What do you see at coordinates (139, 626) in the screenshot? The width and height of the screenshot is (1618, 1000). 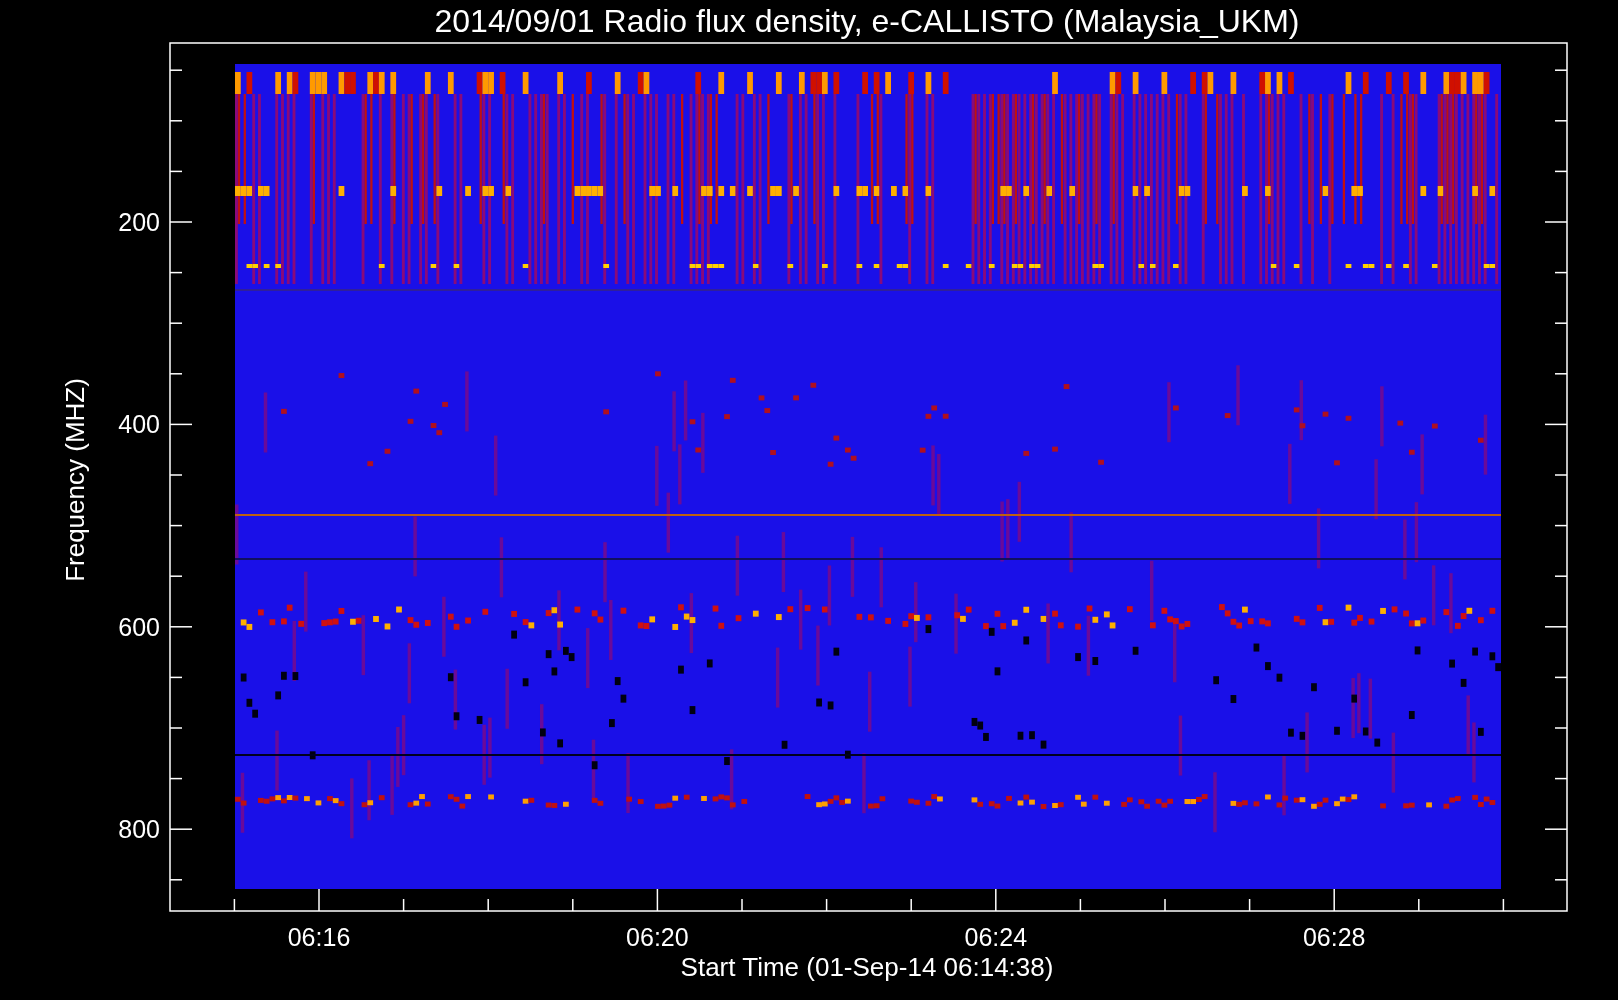 I see `y-tick-label: 600` at bounding box center [139, 626].